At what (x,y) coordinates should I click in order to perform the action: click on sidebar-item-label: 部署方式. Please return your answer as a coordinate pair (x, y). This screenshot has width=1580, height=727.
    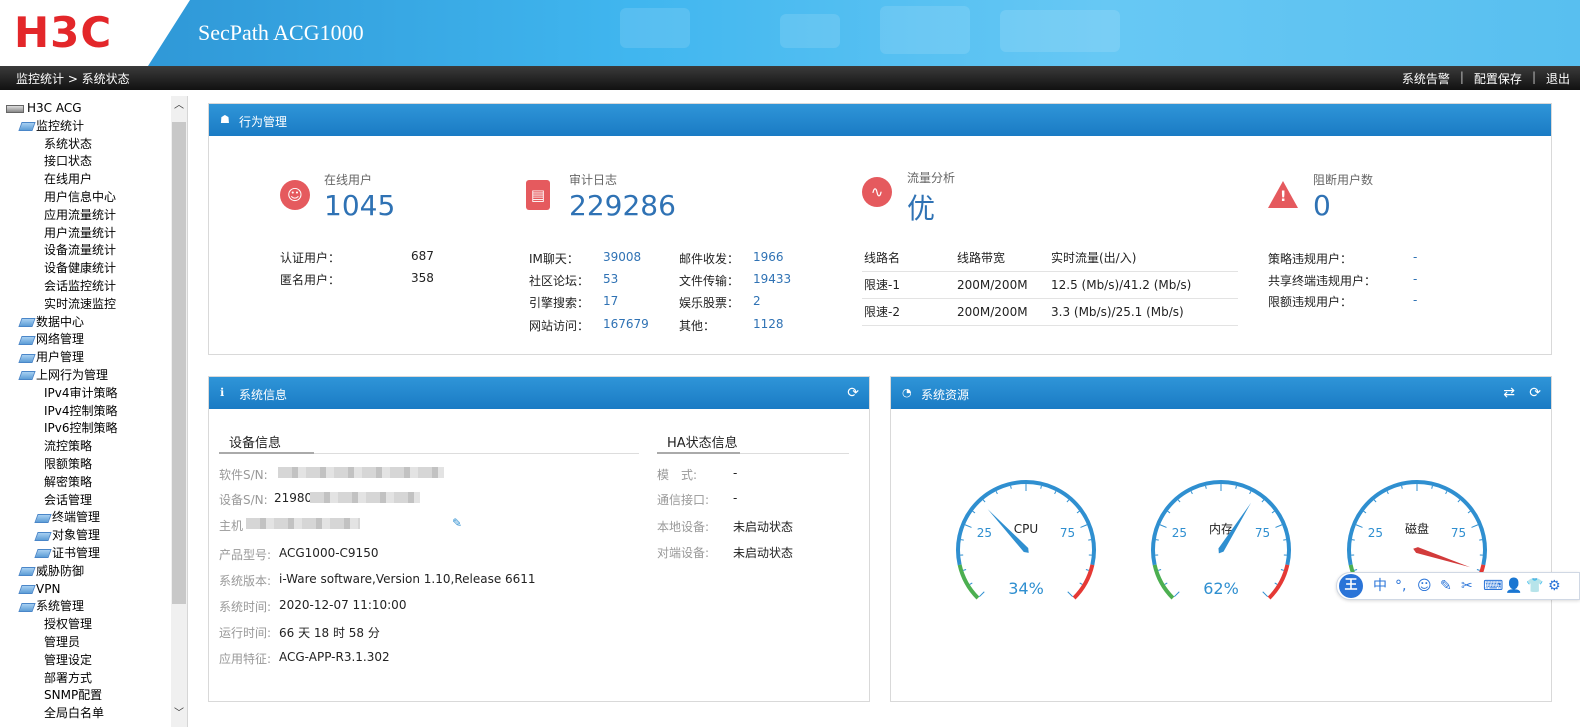
    Looking at the image, I should click on (68, 677).